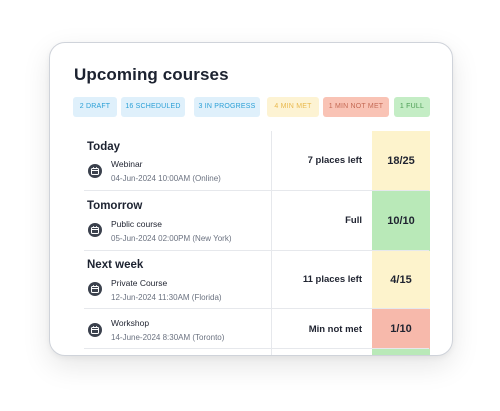  Describe the element at coordinates (227, 107) in the screenshot. I see `badge-in-progress: 3 IN PROGRESS` at that location.